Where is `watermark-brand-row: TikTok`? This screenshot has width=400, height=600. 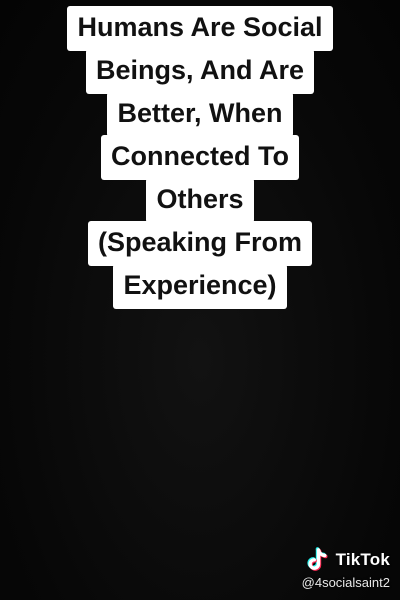
watermark-brand-row: TikTok is located at coordinates (348, 560).